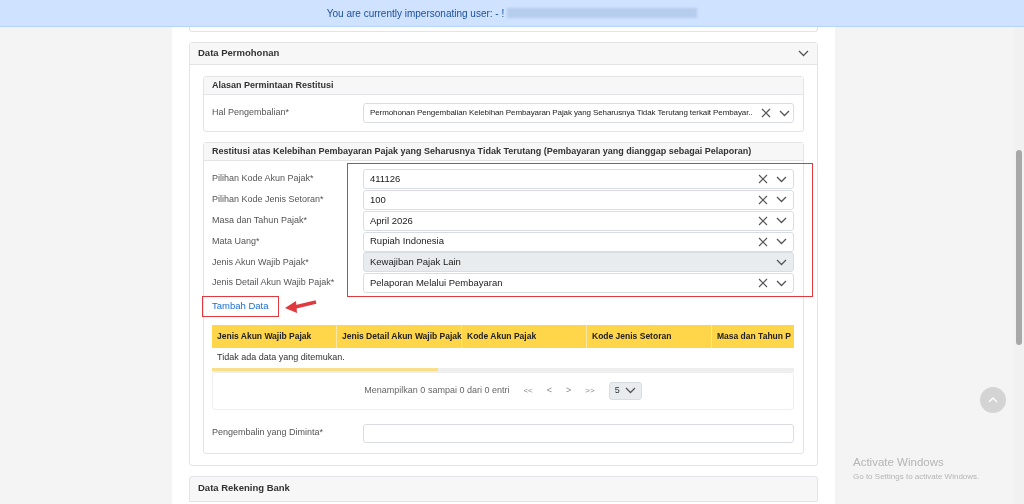  What do you see at coordinates (528, 390) in the screenshot?
I see `first-page-button: <<` at bounding box center [528, 390].